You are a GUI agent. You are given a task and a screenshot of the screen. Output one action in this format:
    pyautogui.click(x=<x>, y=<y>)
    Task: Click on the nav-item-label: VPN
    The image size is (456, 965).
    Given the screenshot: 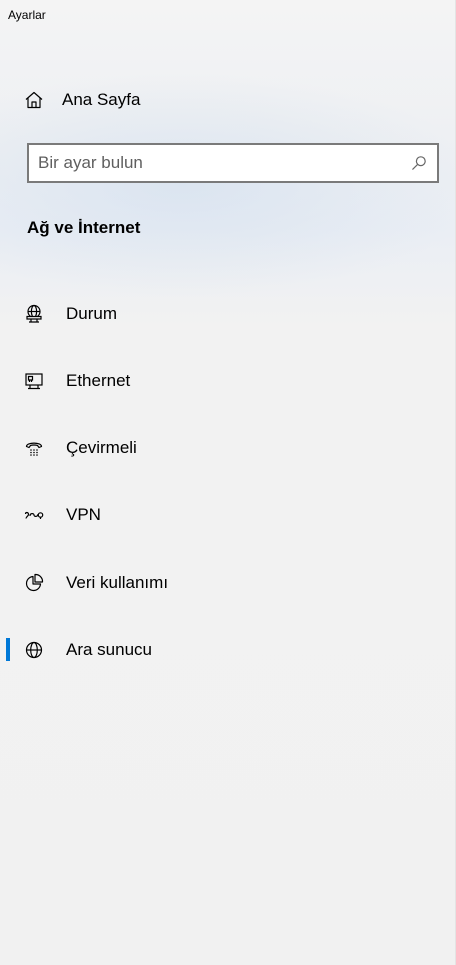 What is the action you would take?
    pyautogui.click(x=83, y=515)
    